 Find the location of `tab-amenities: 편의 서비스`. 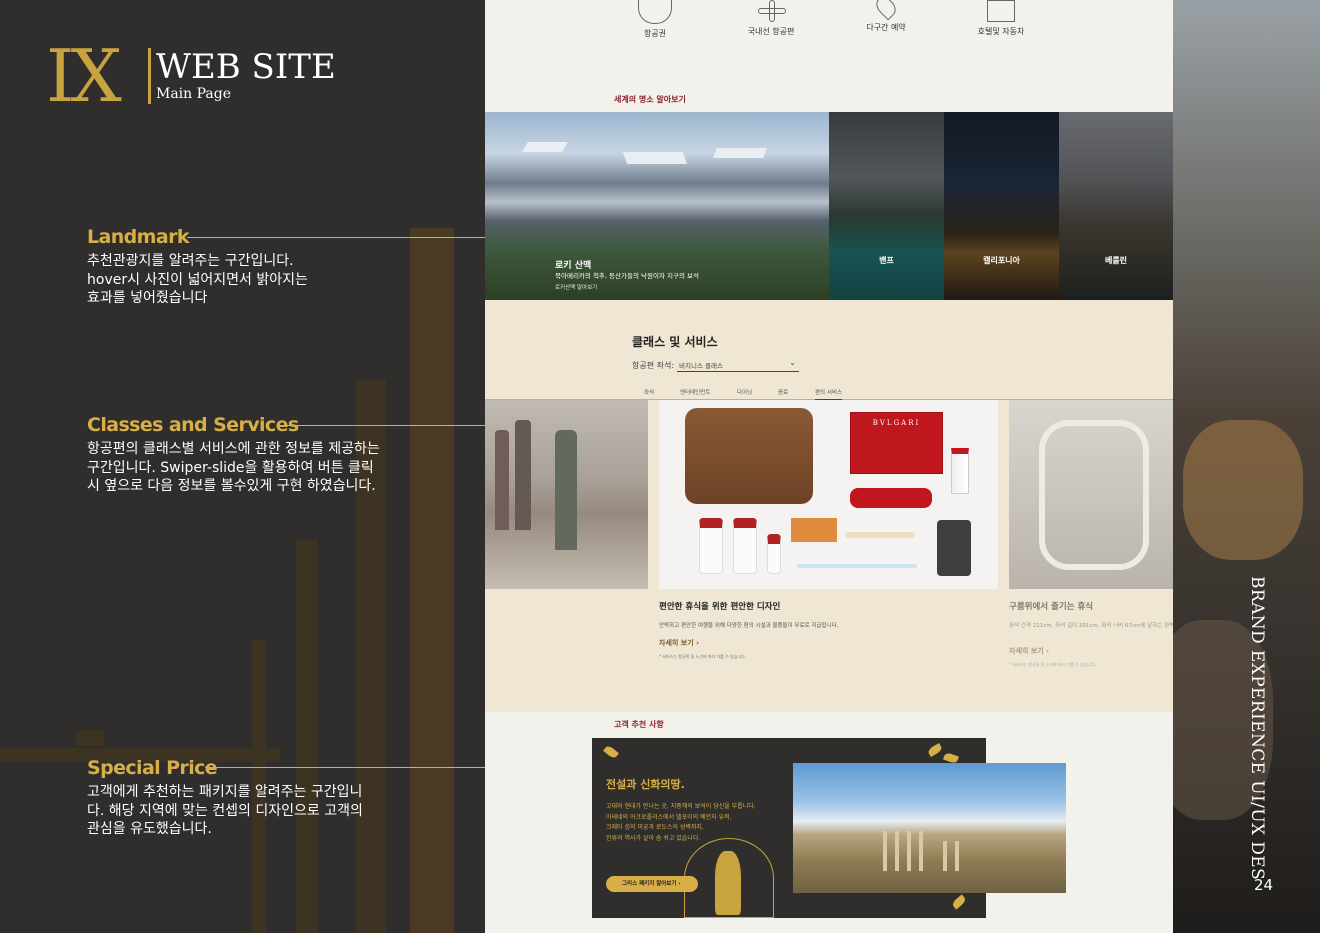

tab-amenities: 편의 서비스 is located at coordinates (829, 394).